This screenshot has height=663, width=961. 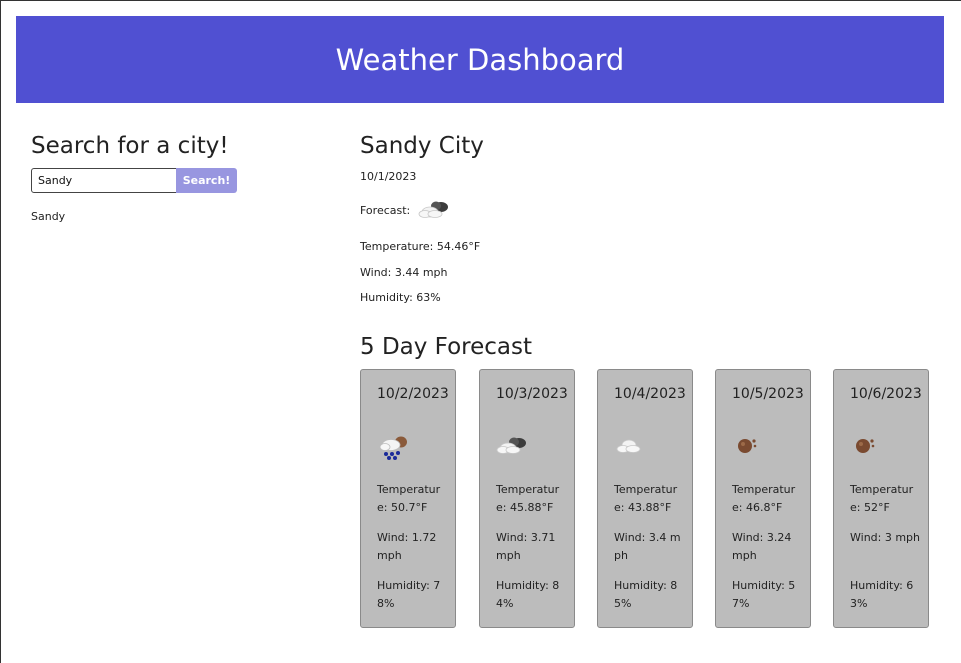 What do you see at coordinates (413, 394) in the screenshot?
I see `forecast-date: 10/2/2023` at bounding box center [413, 394].